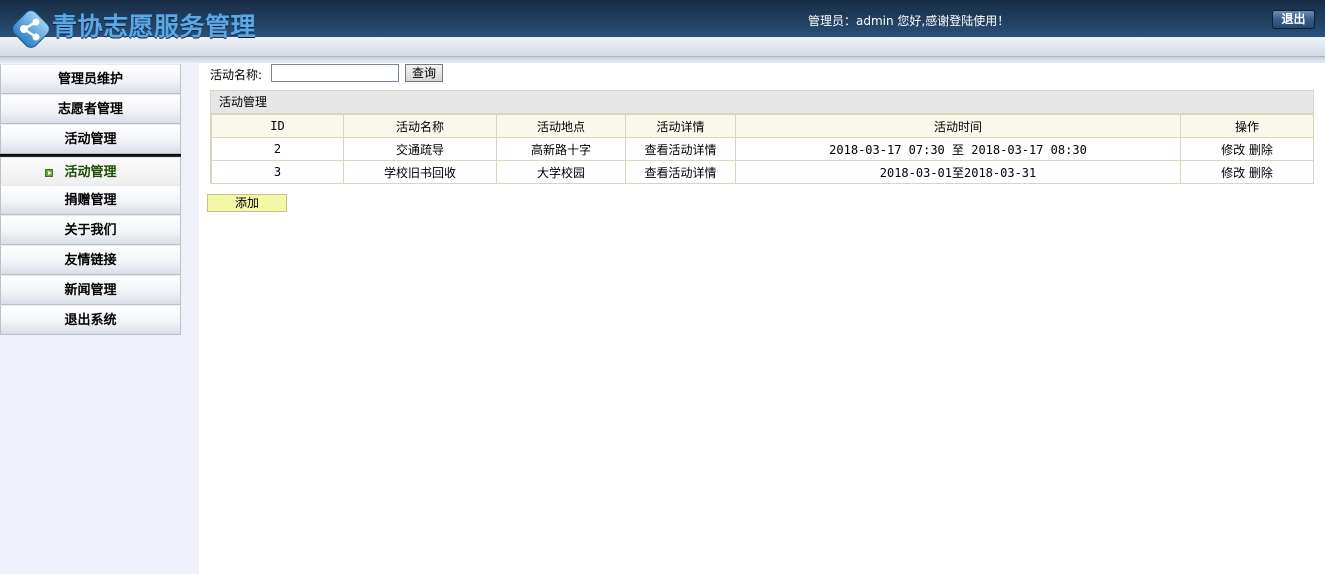 The width and height of the screenshot is (1325, 574). What do you see at coordinates (762, 102) in the screenshot?
I see `panel-title: 活动管理` at bounding box center [762, 102].